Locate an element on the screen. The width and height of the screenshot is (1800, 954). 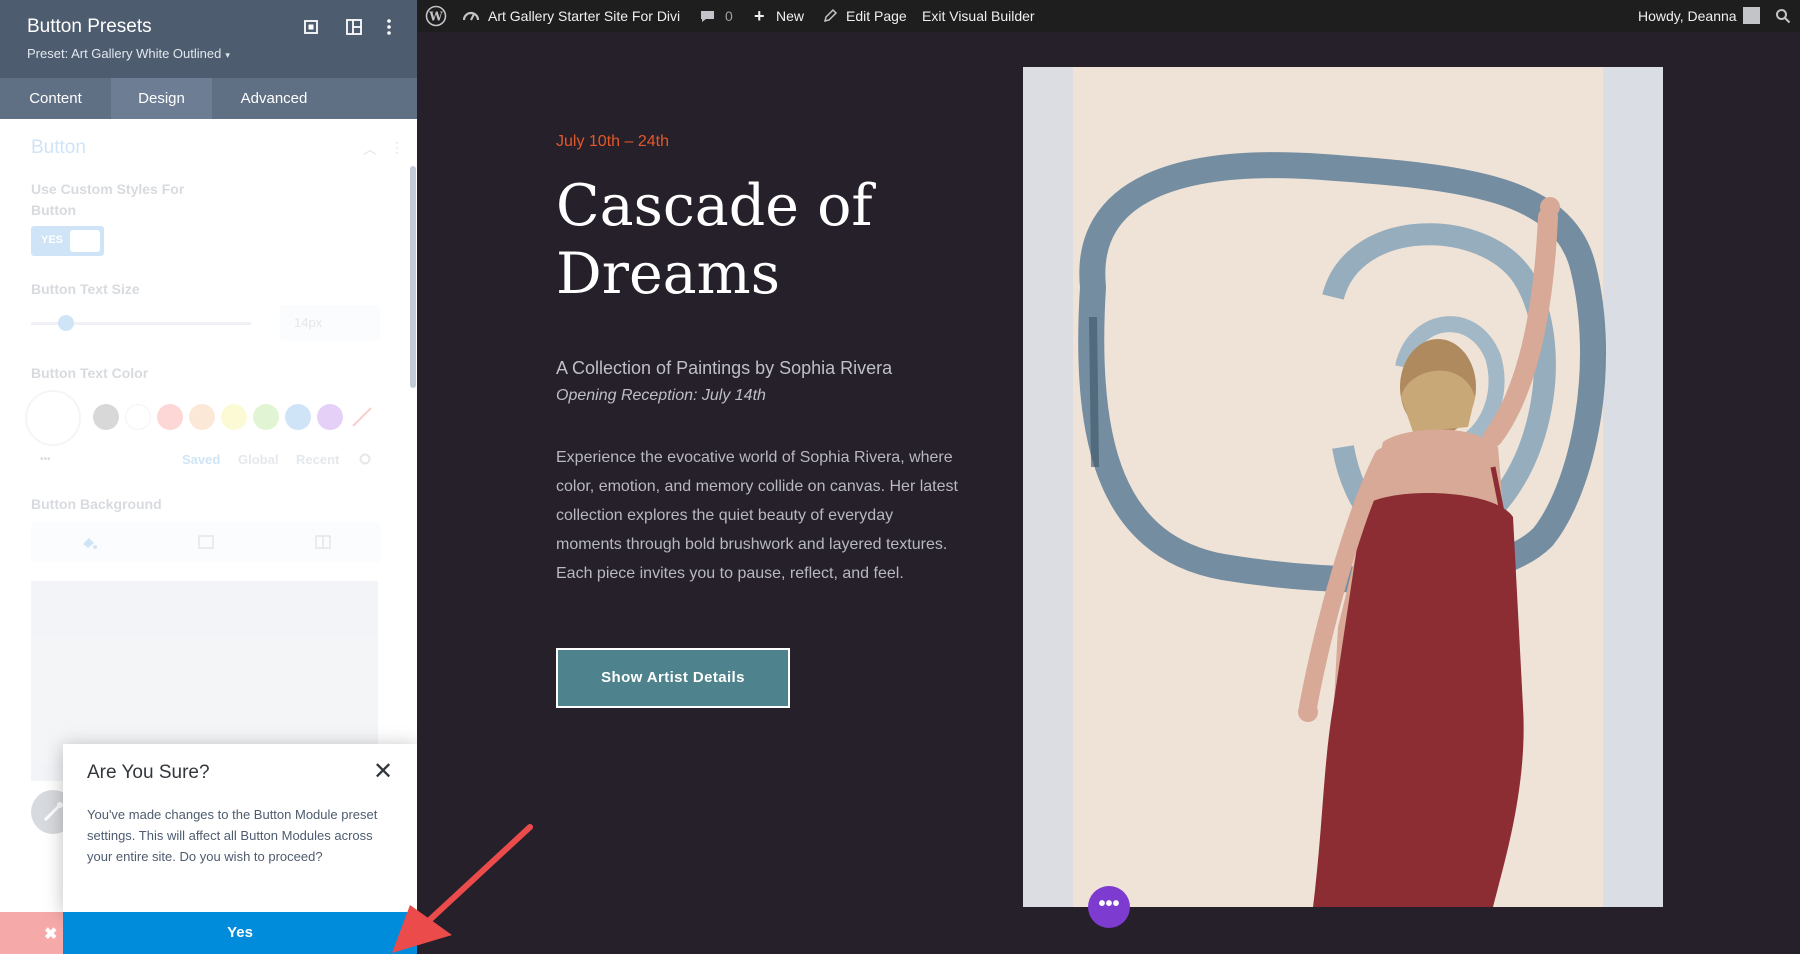
background-type-tabs is located at coordinates (206, 542).